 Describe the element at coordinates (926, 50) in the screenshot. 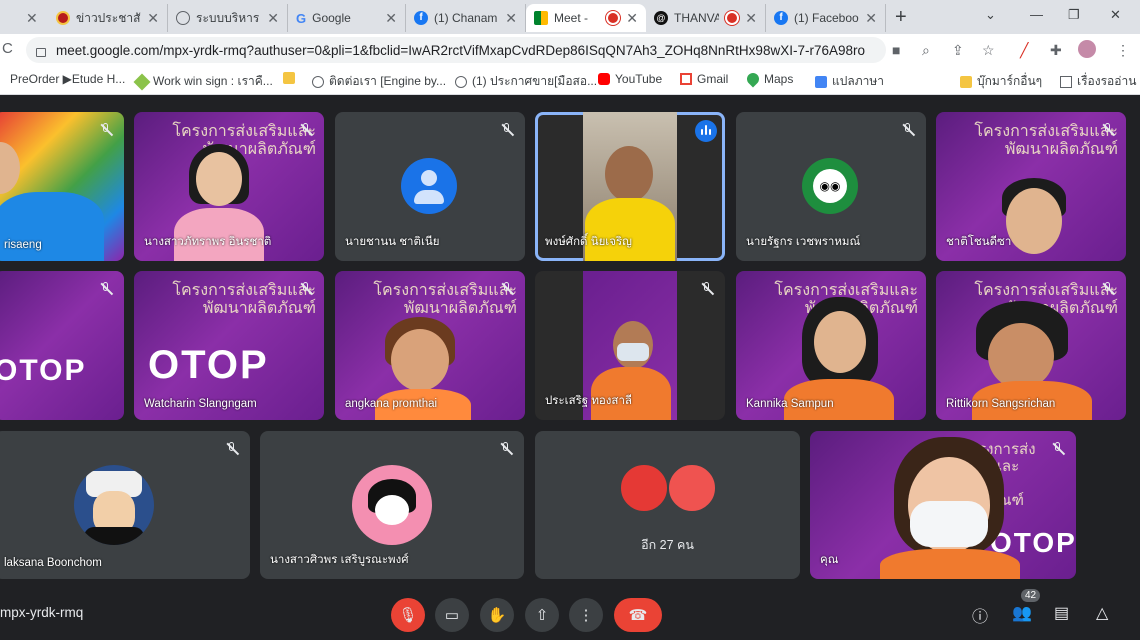

I see `zoom-icon: ⌕` at that location.